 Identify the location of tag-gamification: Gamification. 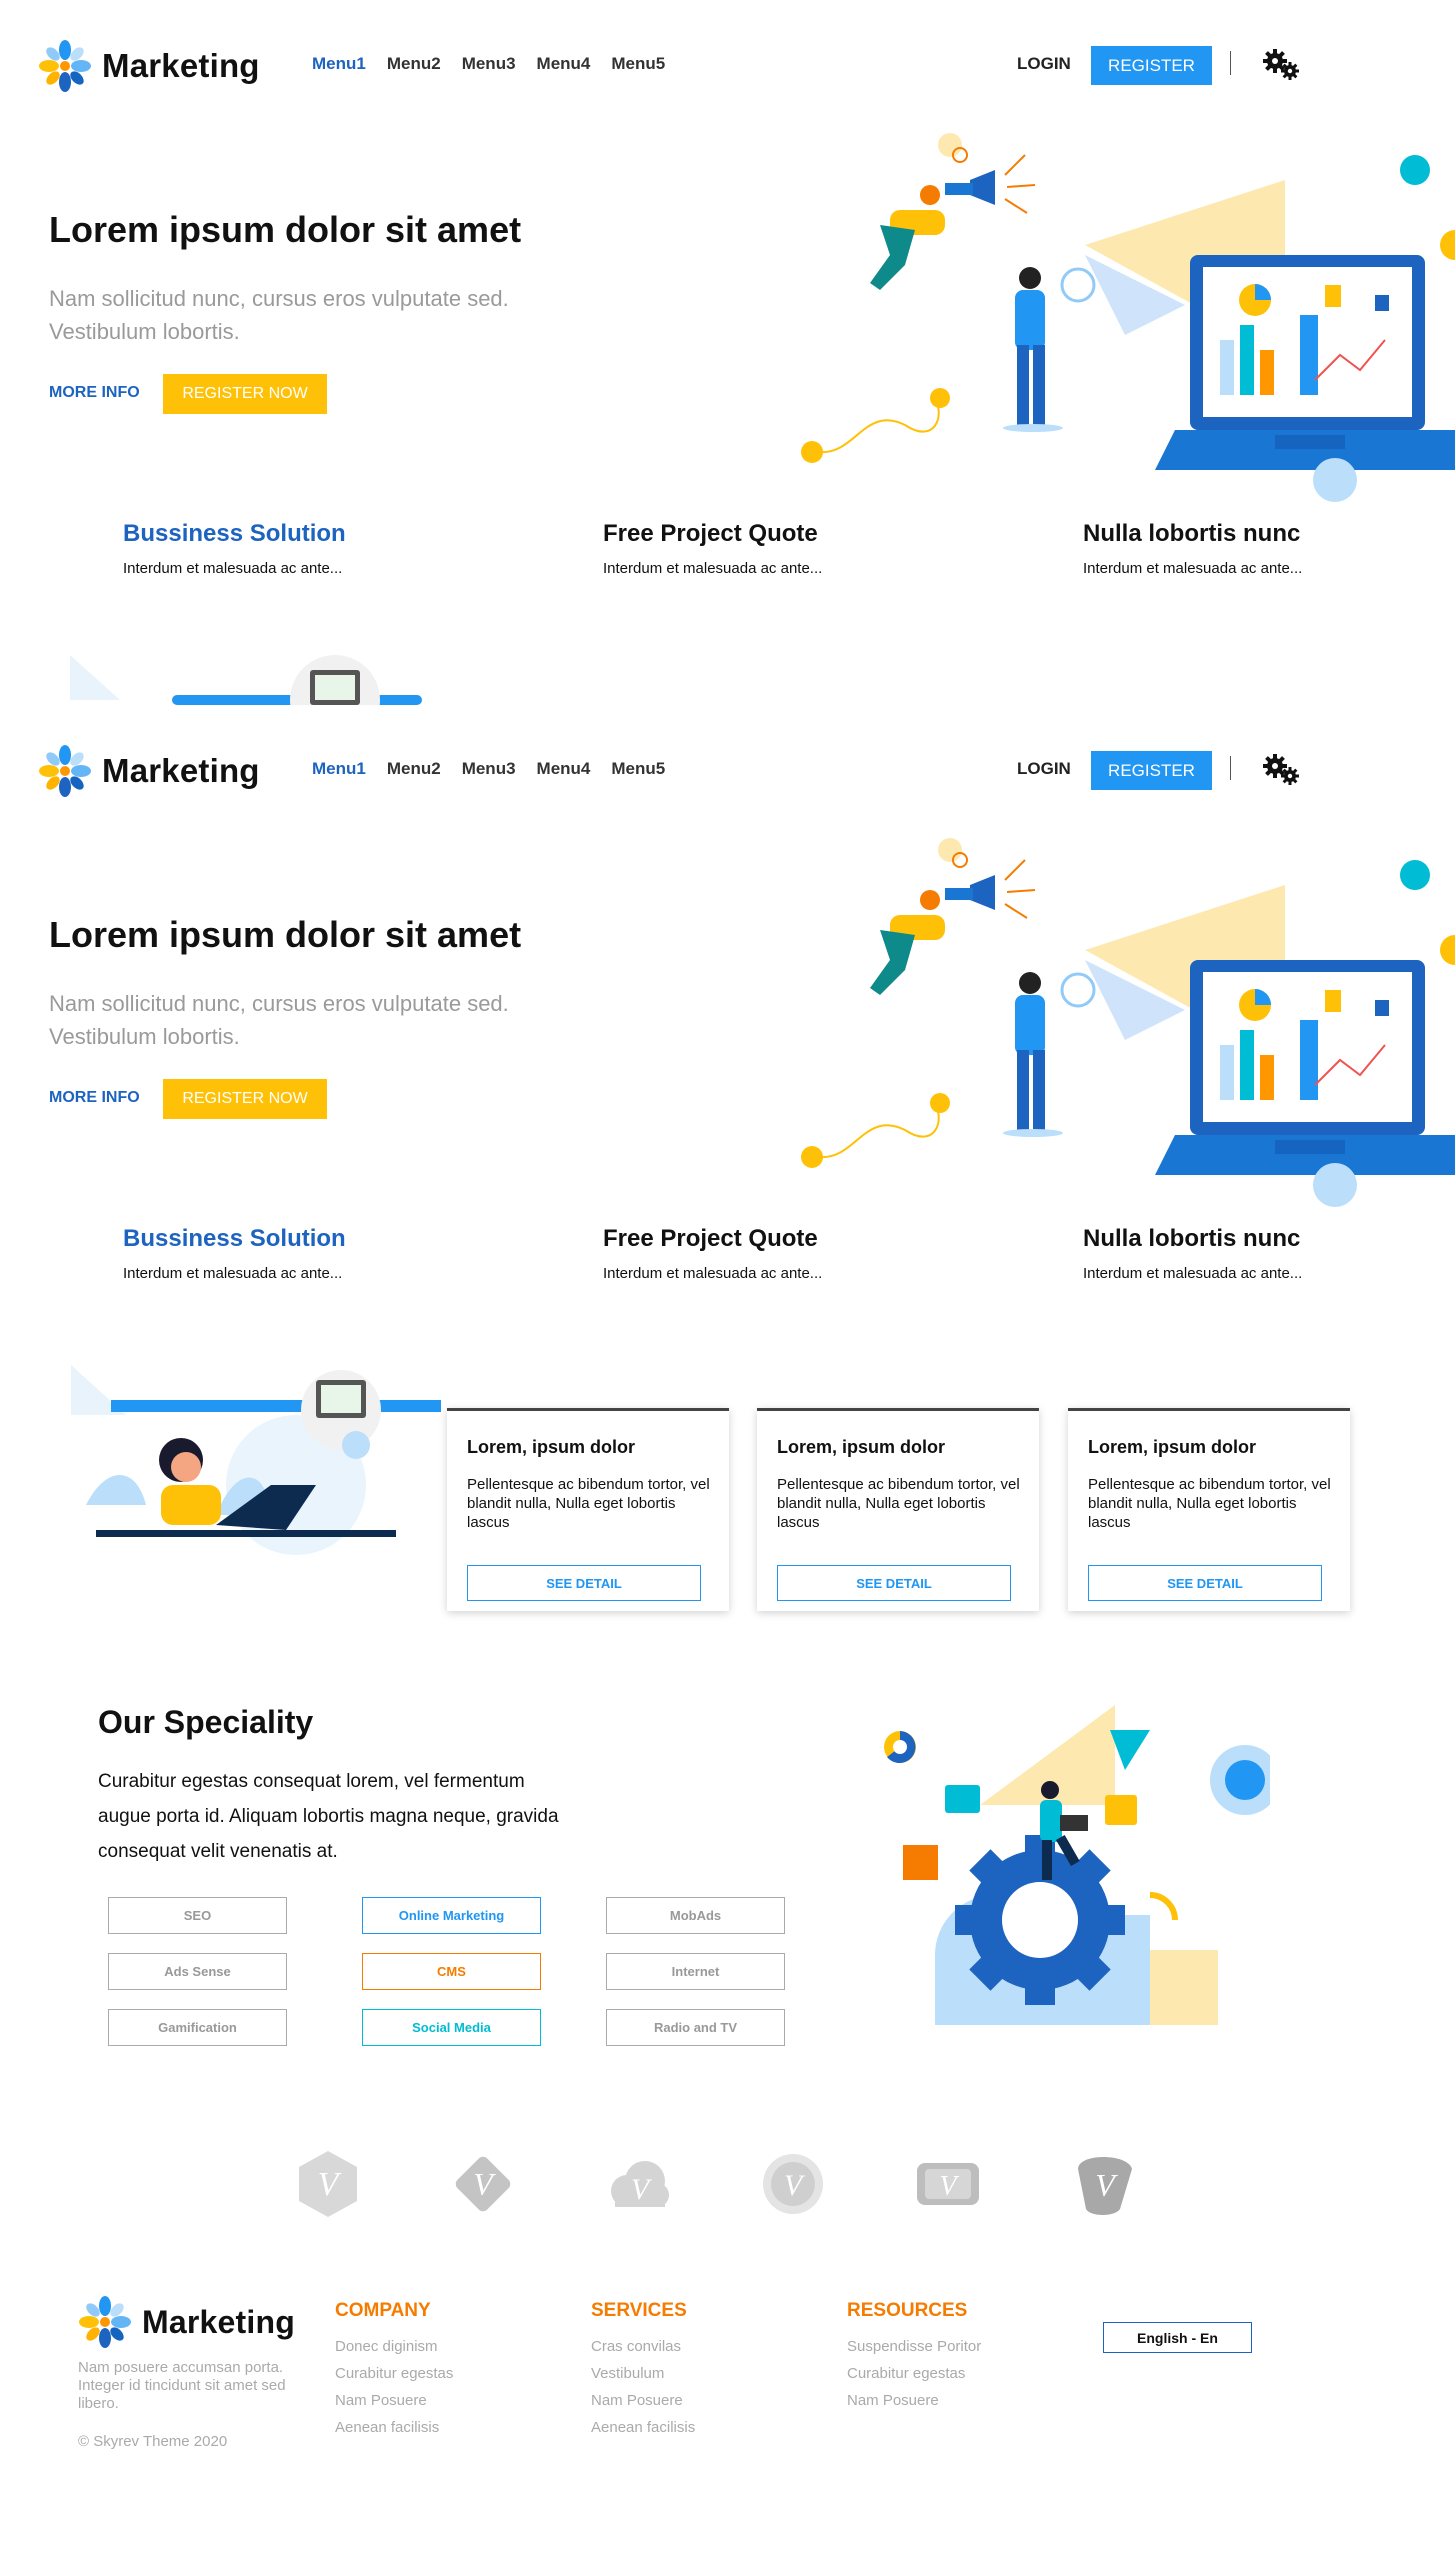
(197, 2027).